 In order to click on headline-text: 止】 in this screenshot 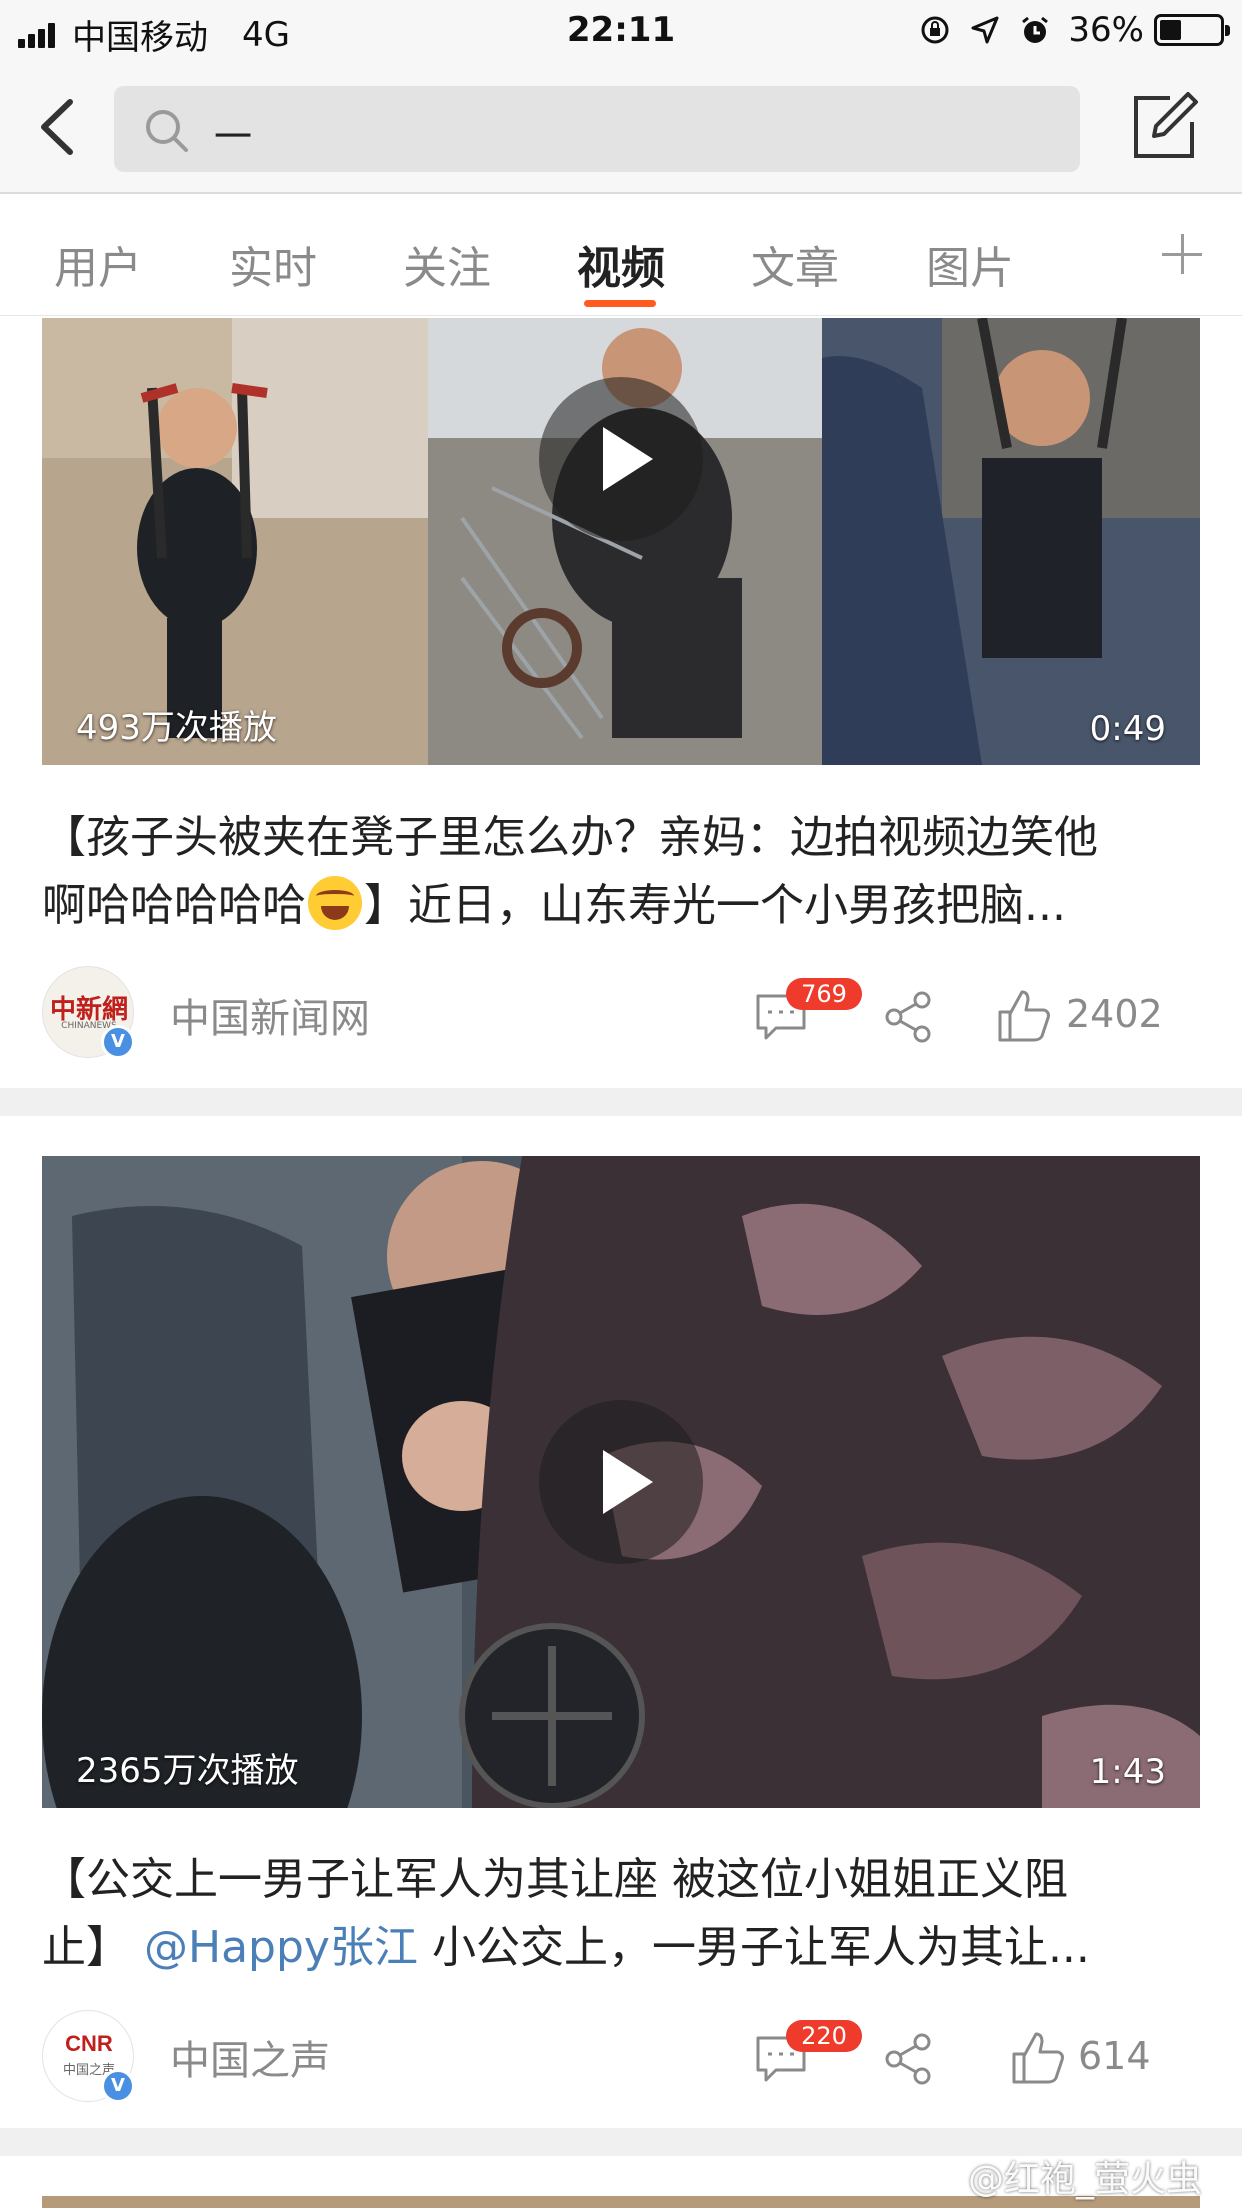, I will do `click(86, 1947)`.